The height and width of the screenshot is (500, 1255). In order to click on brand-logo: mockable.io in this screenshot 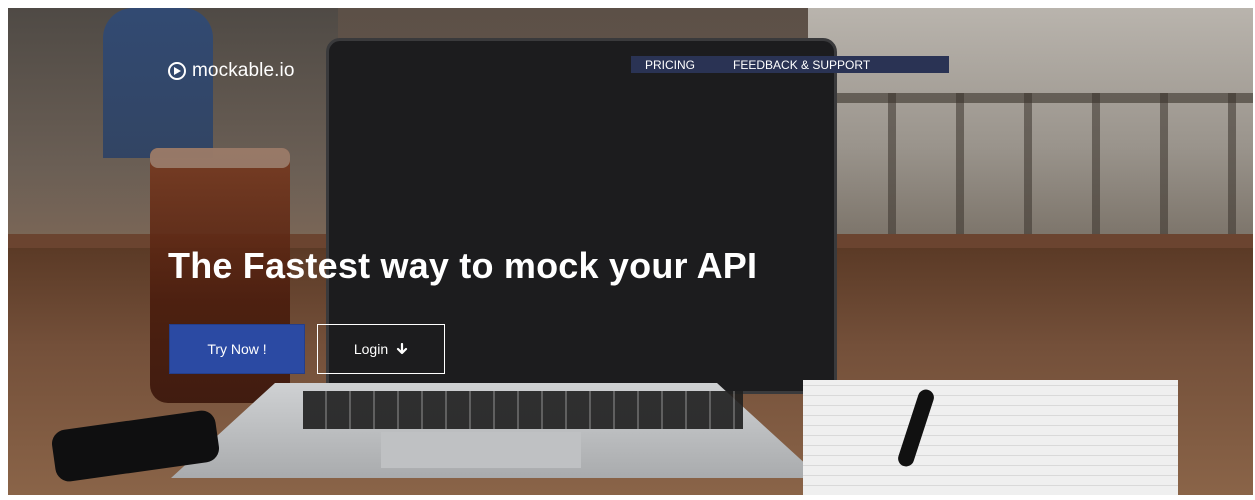, I will do `click(231, 71)`.